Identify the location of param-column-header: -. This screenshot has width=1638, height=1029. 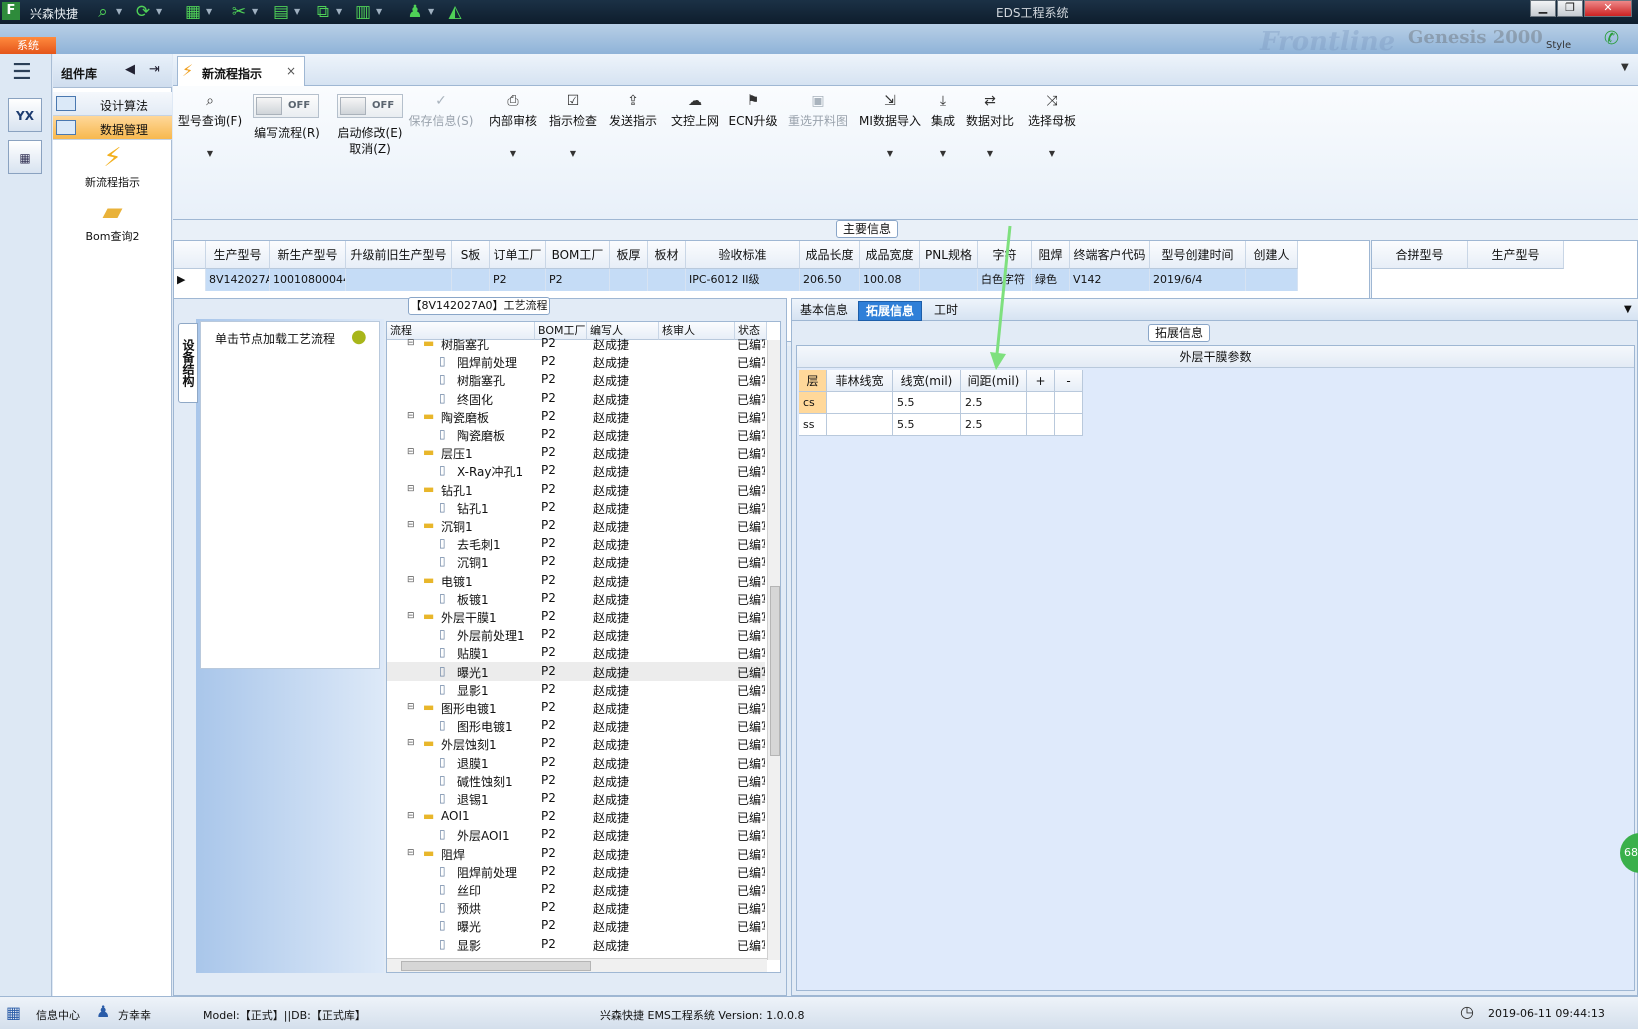
(1069, 381).